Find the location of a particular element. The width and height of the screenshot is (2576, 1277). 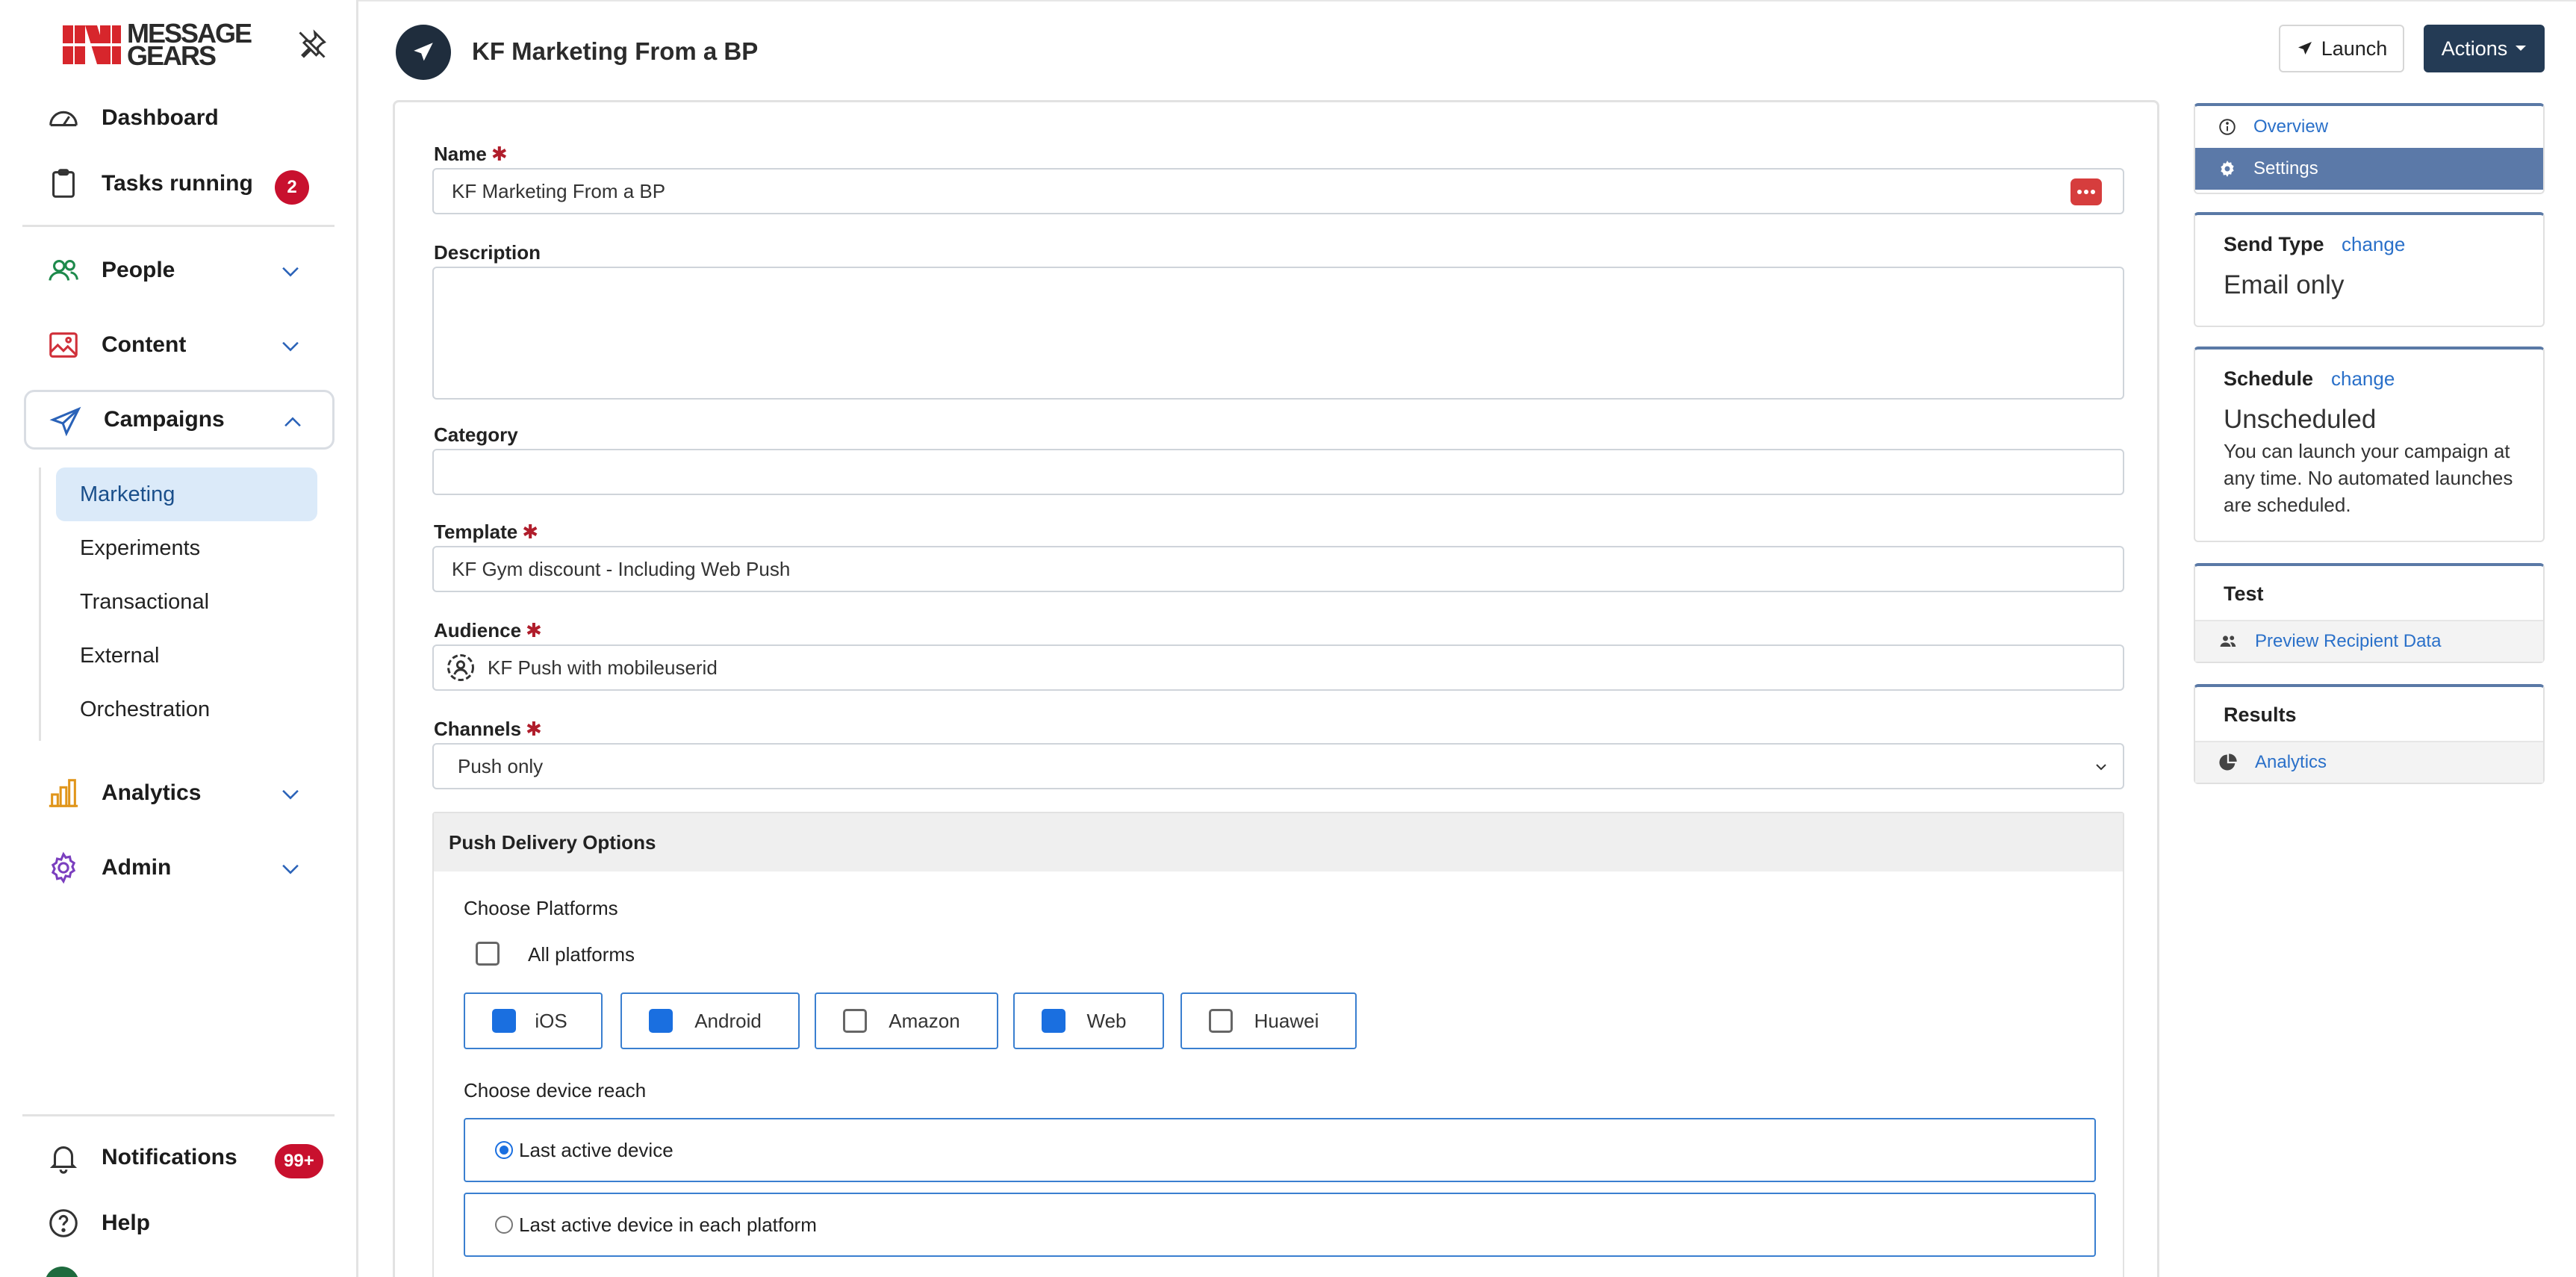

overview-label: Overview is located at coordinates (2291, 126).